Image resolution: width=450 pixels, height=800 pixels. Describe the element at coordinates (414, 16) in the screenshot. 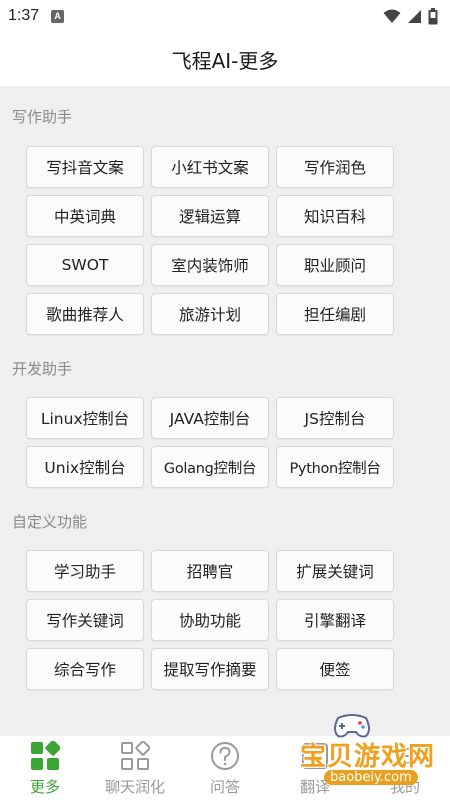

I see `signal-icon` at that location.